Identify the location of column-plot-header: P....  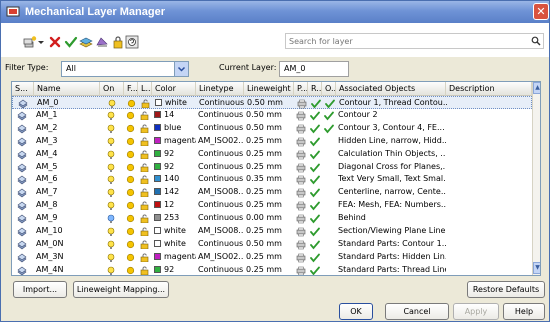
(301, 89).